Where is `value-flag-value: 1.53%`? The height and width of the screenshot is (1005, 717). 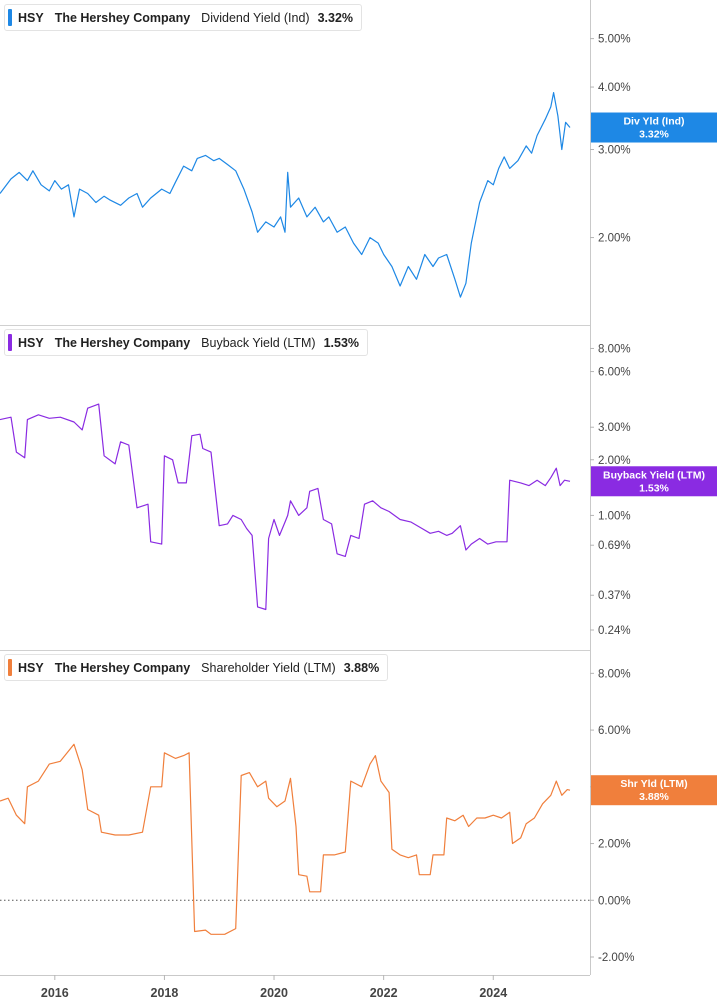 value-flag-value: 1.53% is located at coordinates (654, 488).